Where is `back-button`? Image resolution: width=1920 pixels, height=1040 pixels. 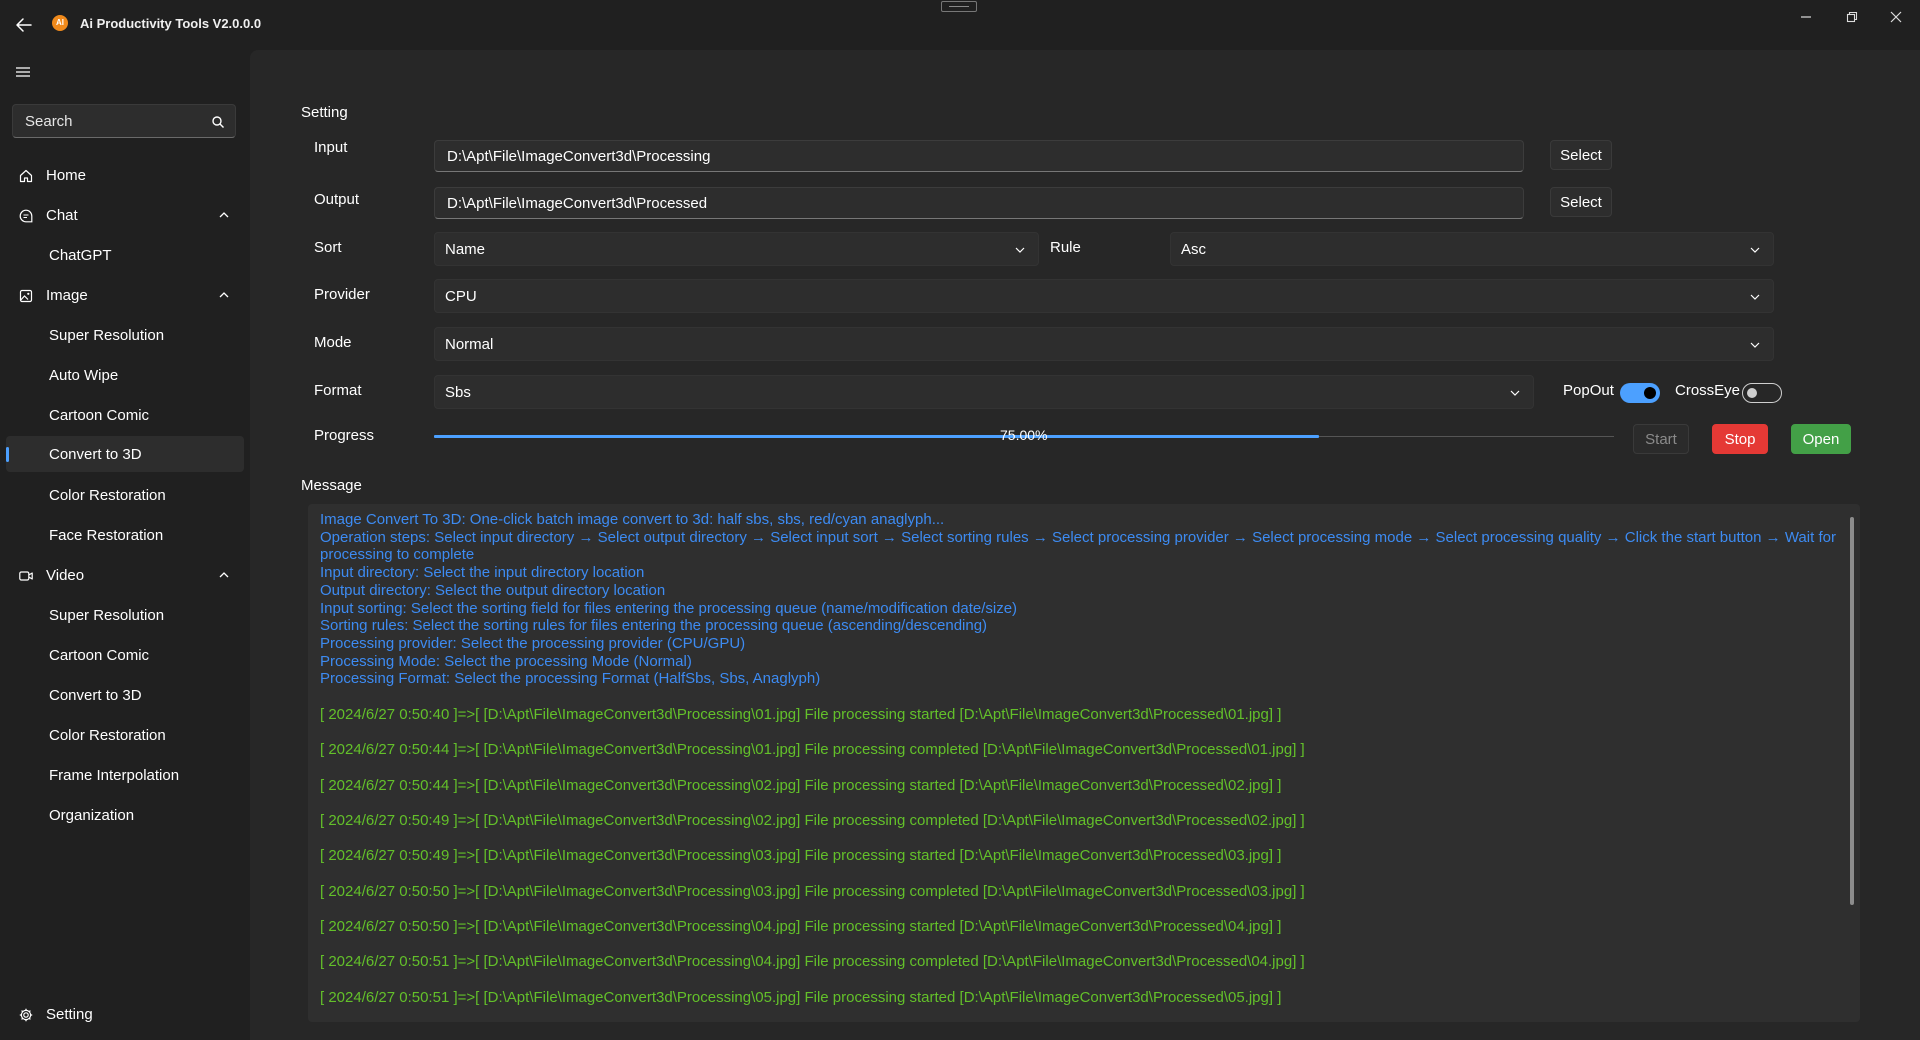 back-button is located at coordinates (24, 25).